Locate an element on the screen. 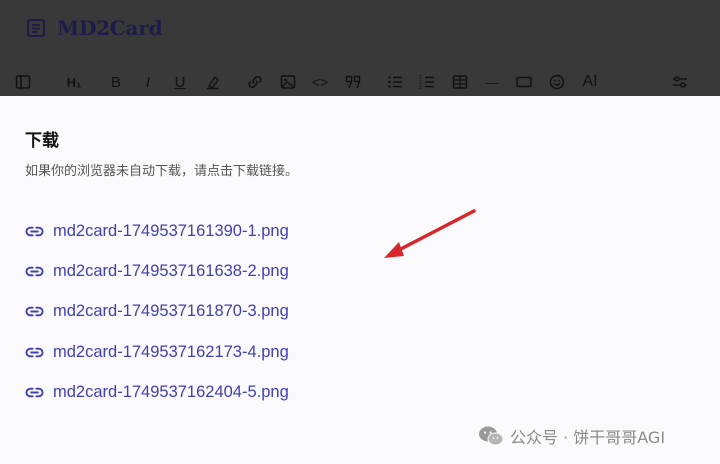  strikethrough-icon is located at coordinates (213, 82).